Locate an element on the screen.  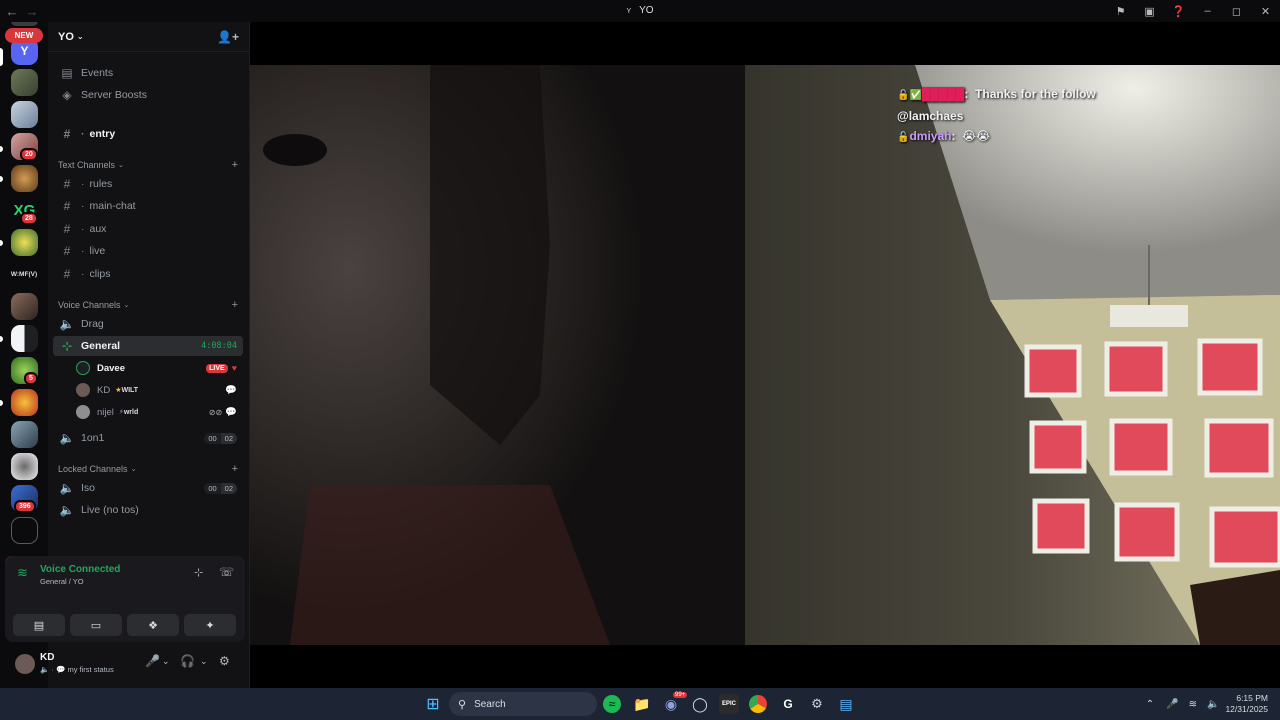
steam-icon: ⚙ is located at coordinates (817, 704).